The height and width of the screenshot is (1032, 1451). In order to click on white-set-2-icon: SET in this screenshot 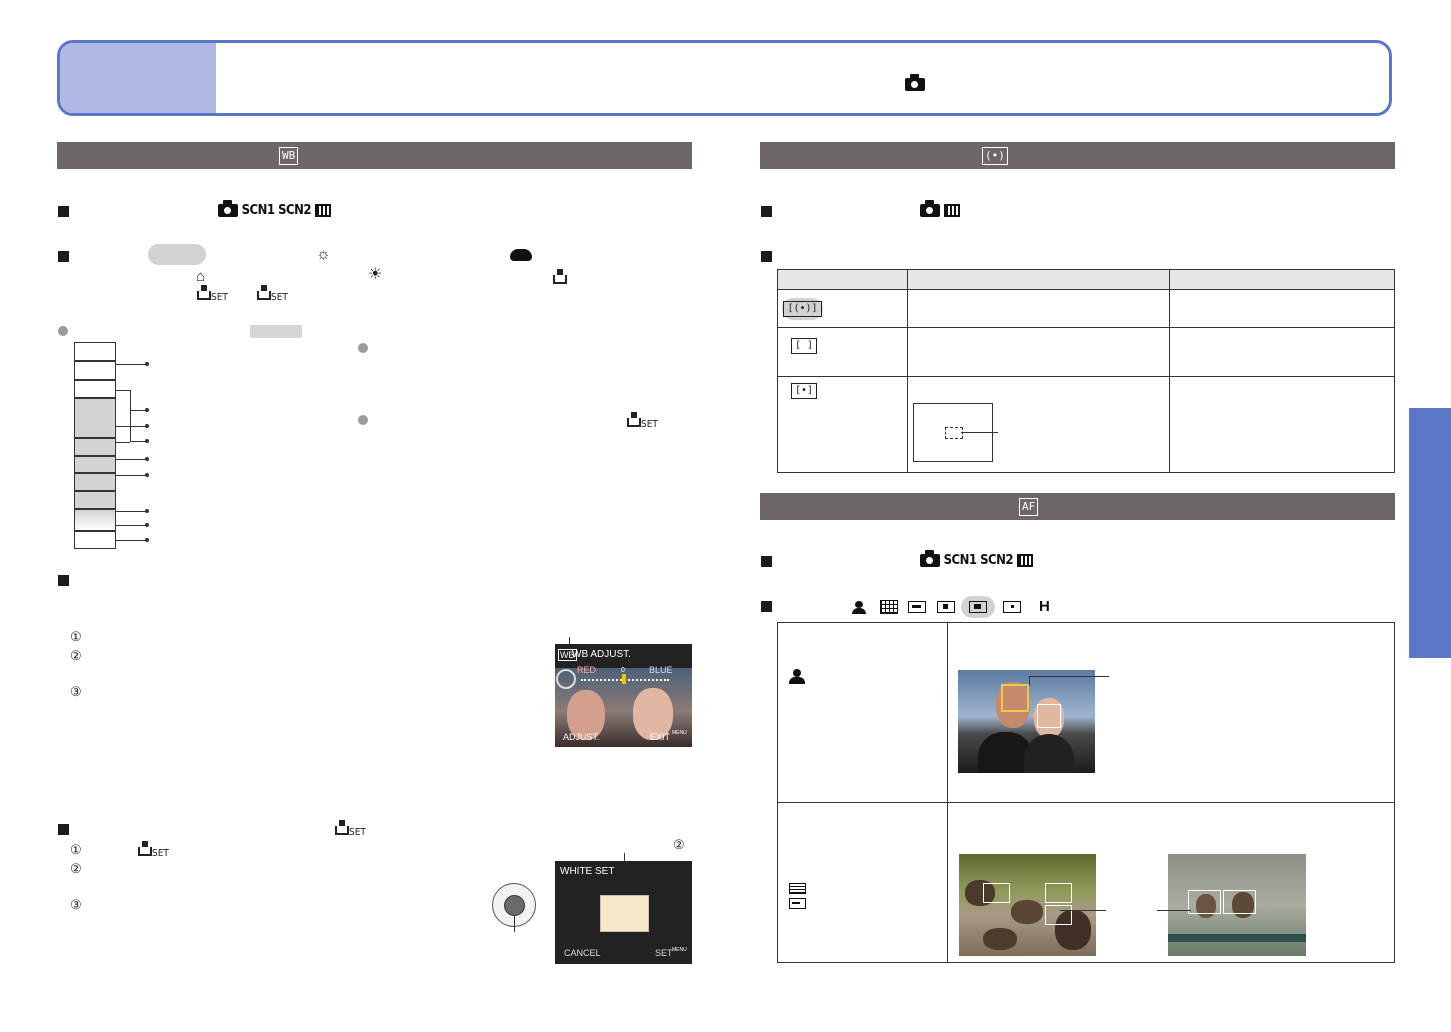, I will do `click(272, 295)`.